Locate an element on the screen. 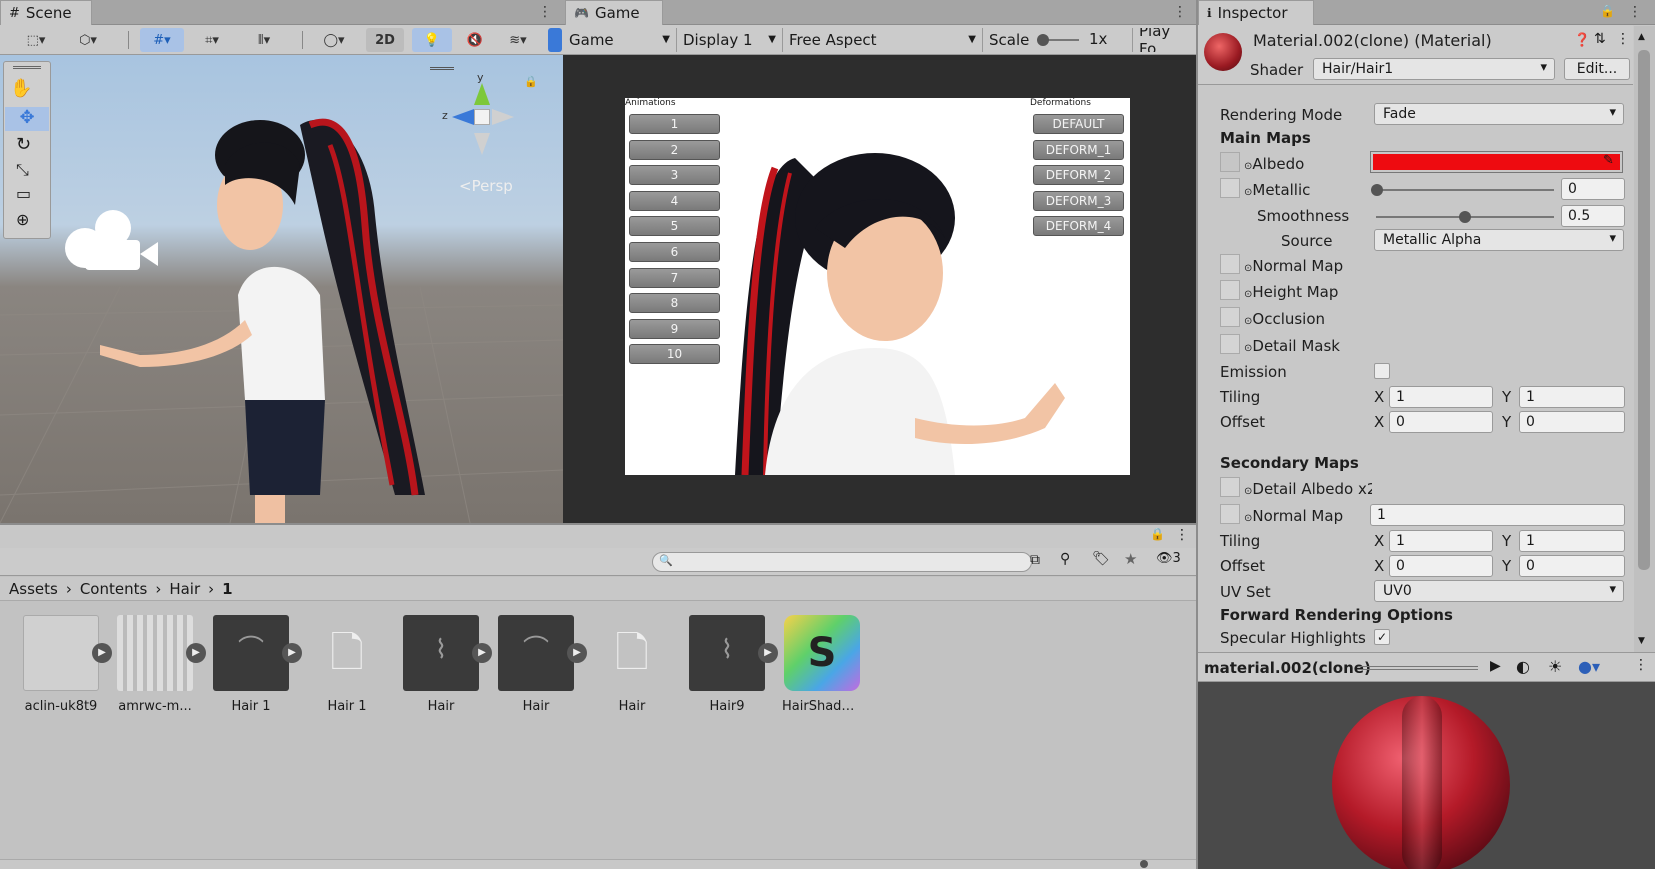 Image resolution: width=1655 pixels, height=869 pixels. favorite-star-icon: ★ is located at coordinates (1130, 559).